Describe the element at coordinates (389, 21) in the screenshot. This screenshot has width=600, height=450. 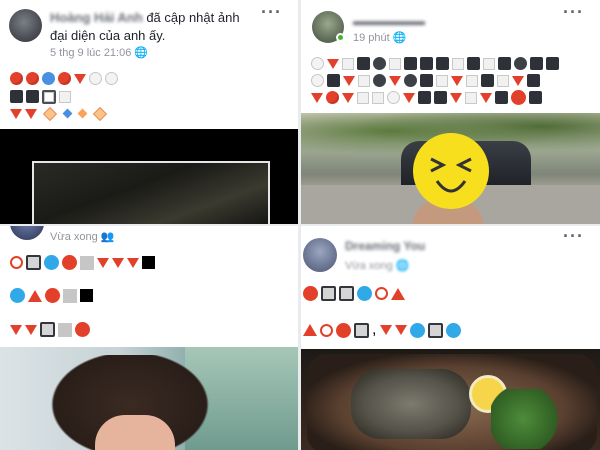
I see `author-name-blurred: ▬▬▬▬▬▬` at that location.